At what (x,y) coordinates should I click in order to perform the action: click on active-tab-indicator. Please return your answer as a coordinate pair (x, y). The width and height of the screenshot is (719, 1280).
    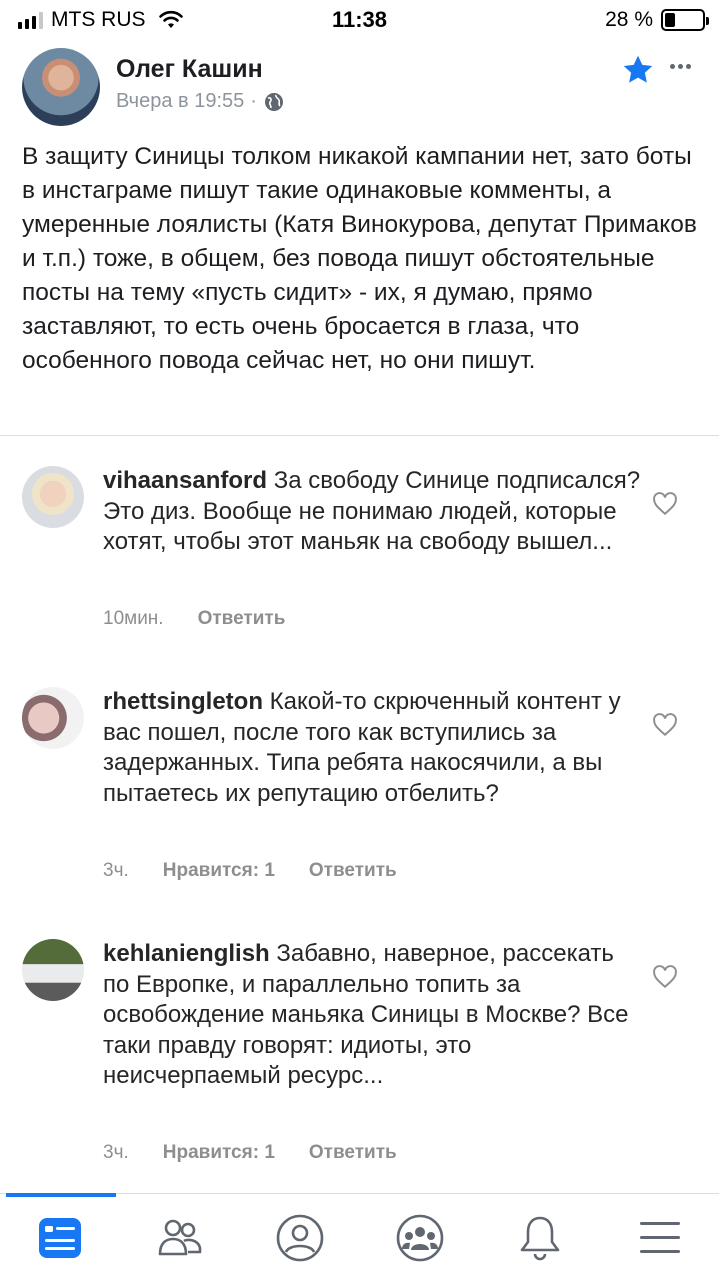
    Looking at the image, I should click on (61, 1195).